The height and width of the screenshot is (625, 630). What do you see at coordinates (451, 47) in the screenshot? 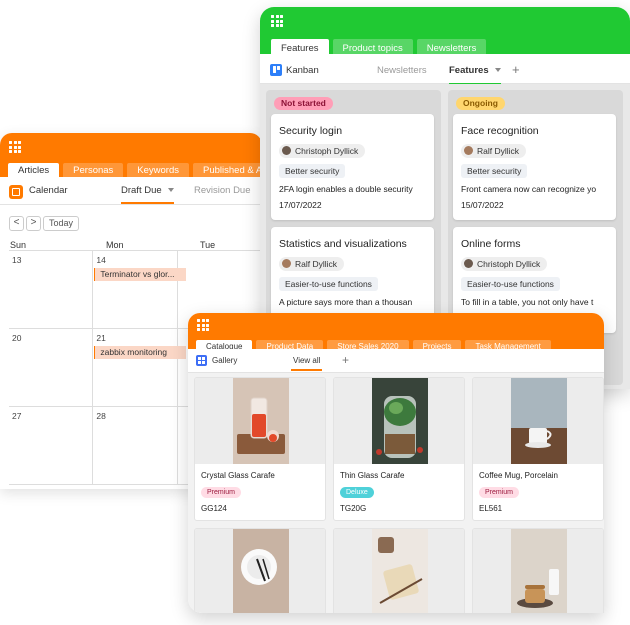
I see `tab-newsletters: Newsletters` at bounding box center [451, 47].